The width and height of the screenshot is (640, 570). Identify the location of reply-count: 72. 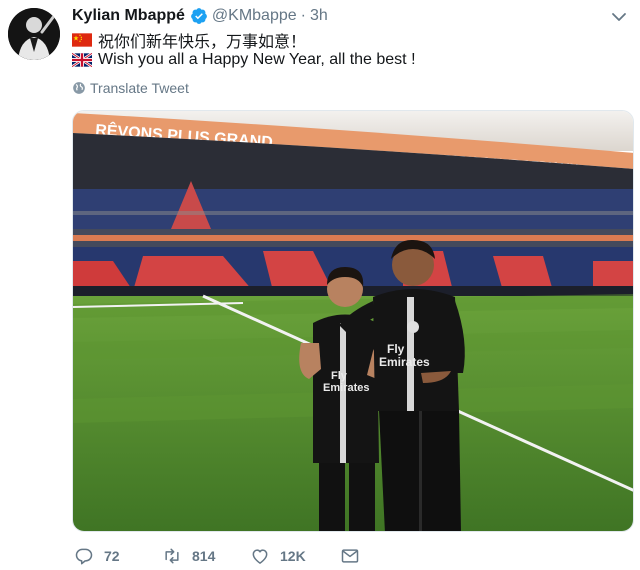
(112, 556).